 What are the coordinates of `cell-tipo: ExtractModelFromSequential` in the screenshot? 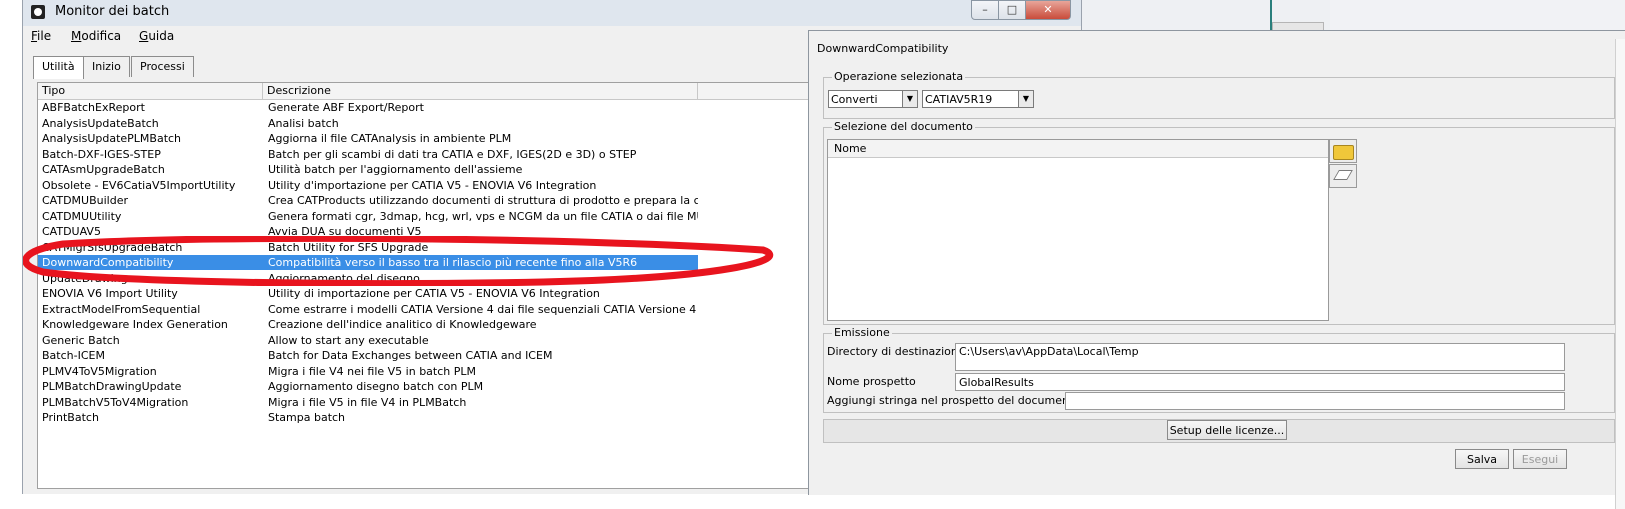 It's located at (121, 309).